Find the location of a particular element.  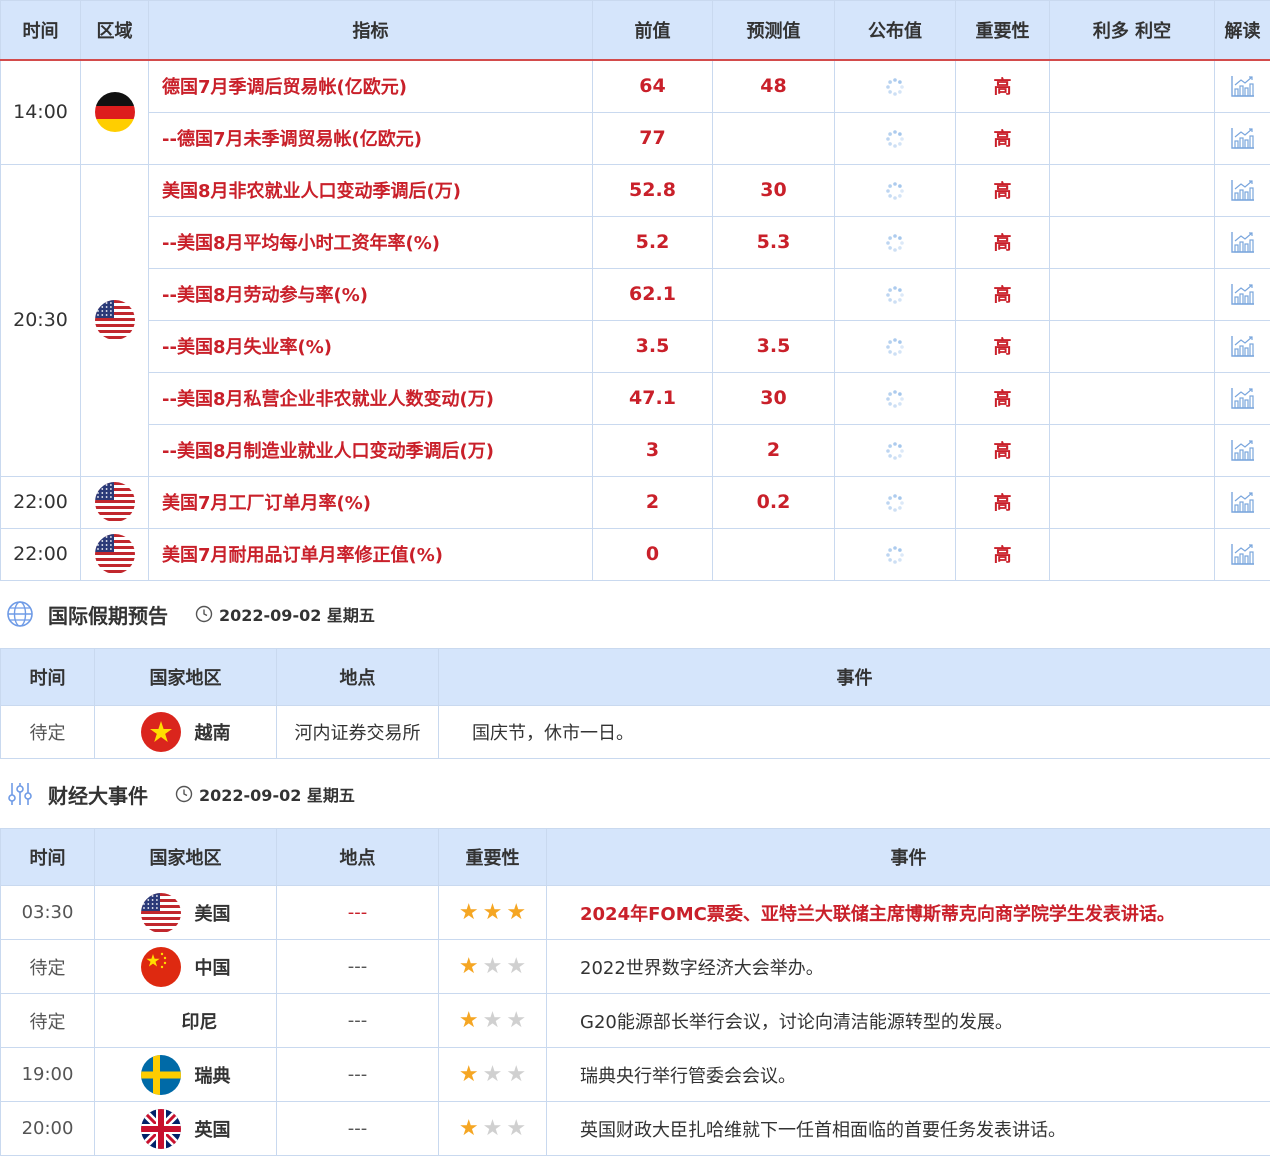

indicator-name: --美国8月劳动参与率(%) is located at coordinates (370, 294).